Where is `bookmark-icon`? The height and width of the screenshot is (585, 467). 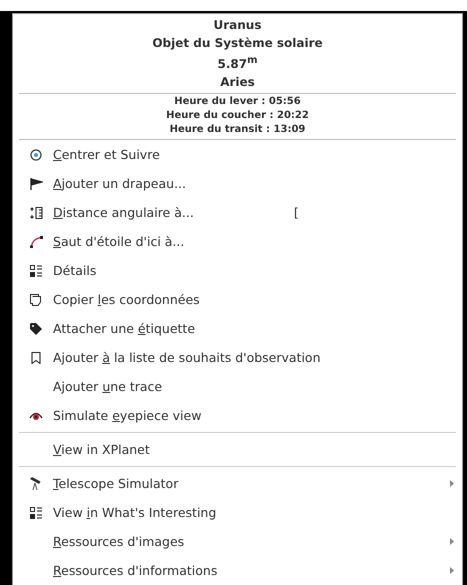 bookmark-icon is located at coordinates (36, 358).